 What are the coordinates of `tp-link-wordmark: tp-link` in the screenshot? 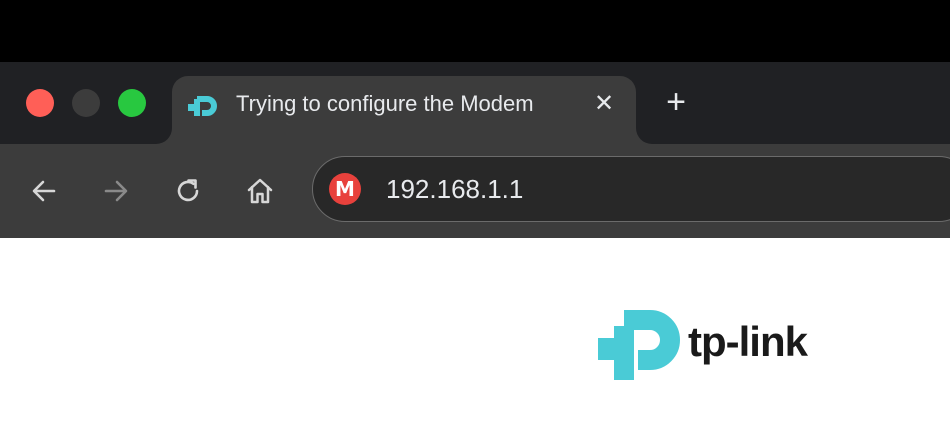 It's located at (748, 341).